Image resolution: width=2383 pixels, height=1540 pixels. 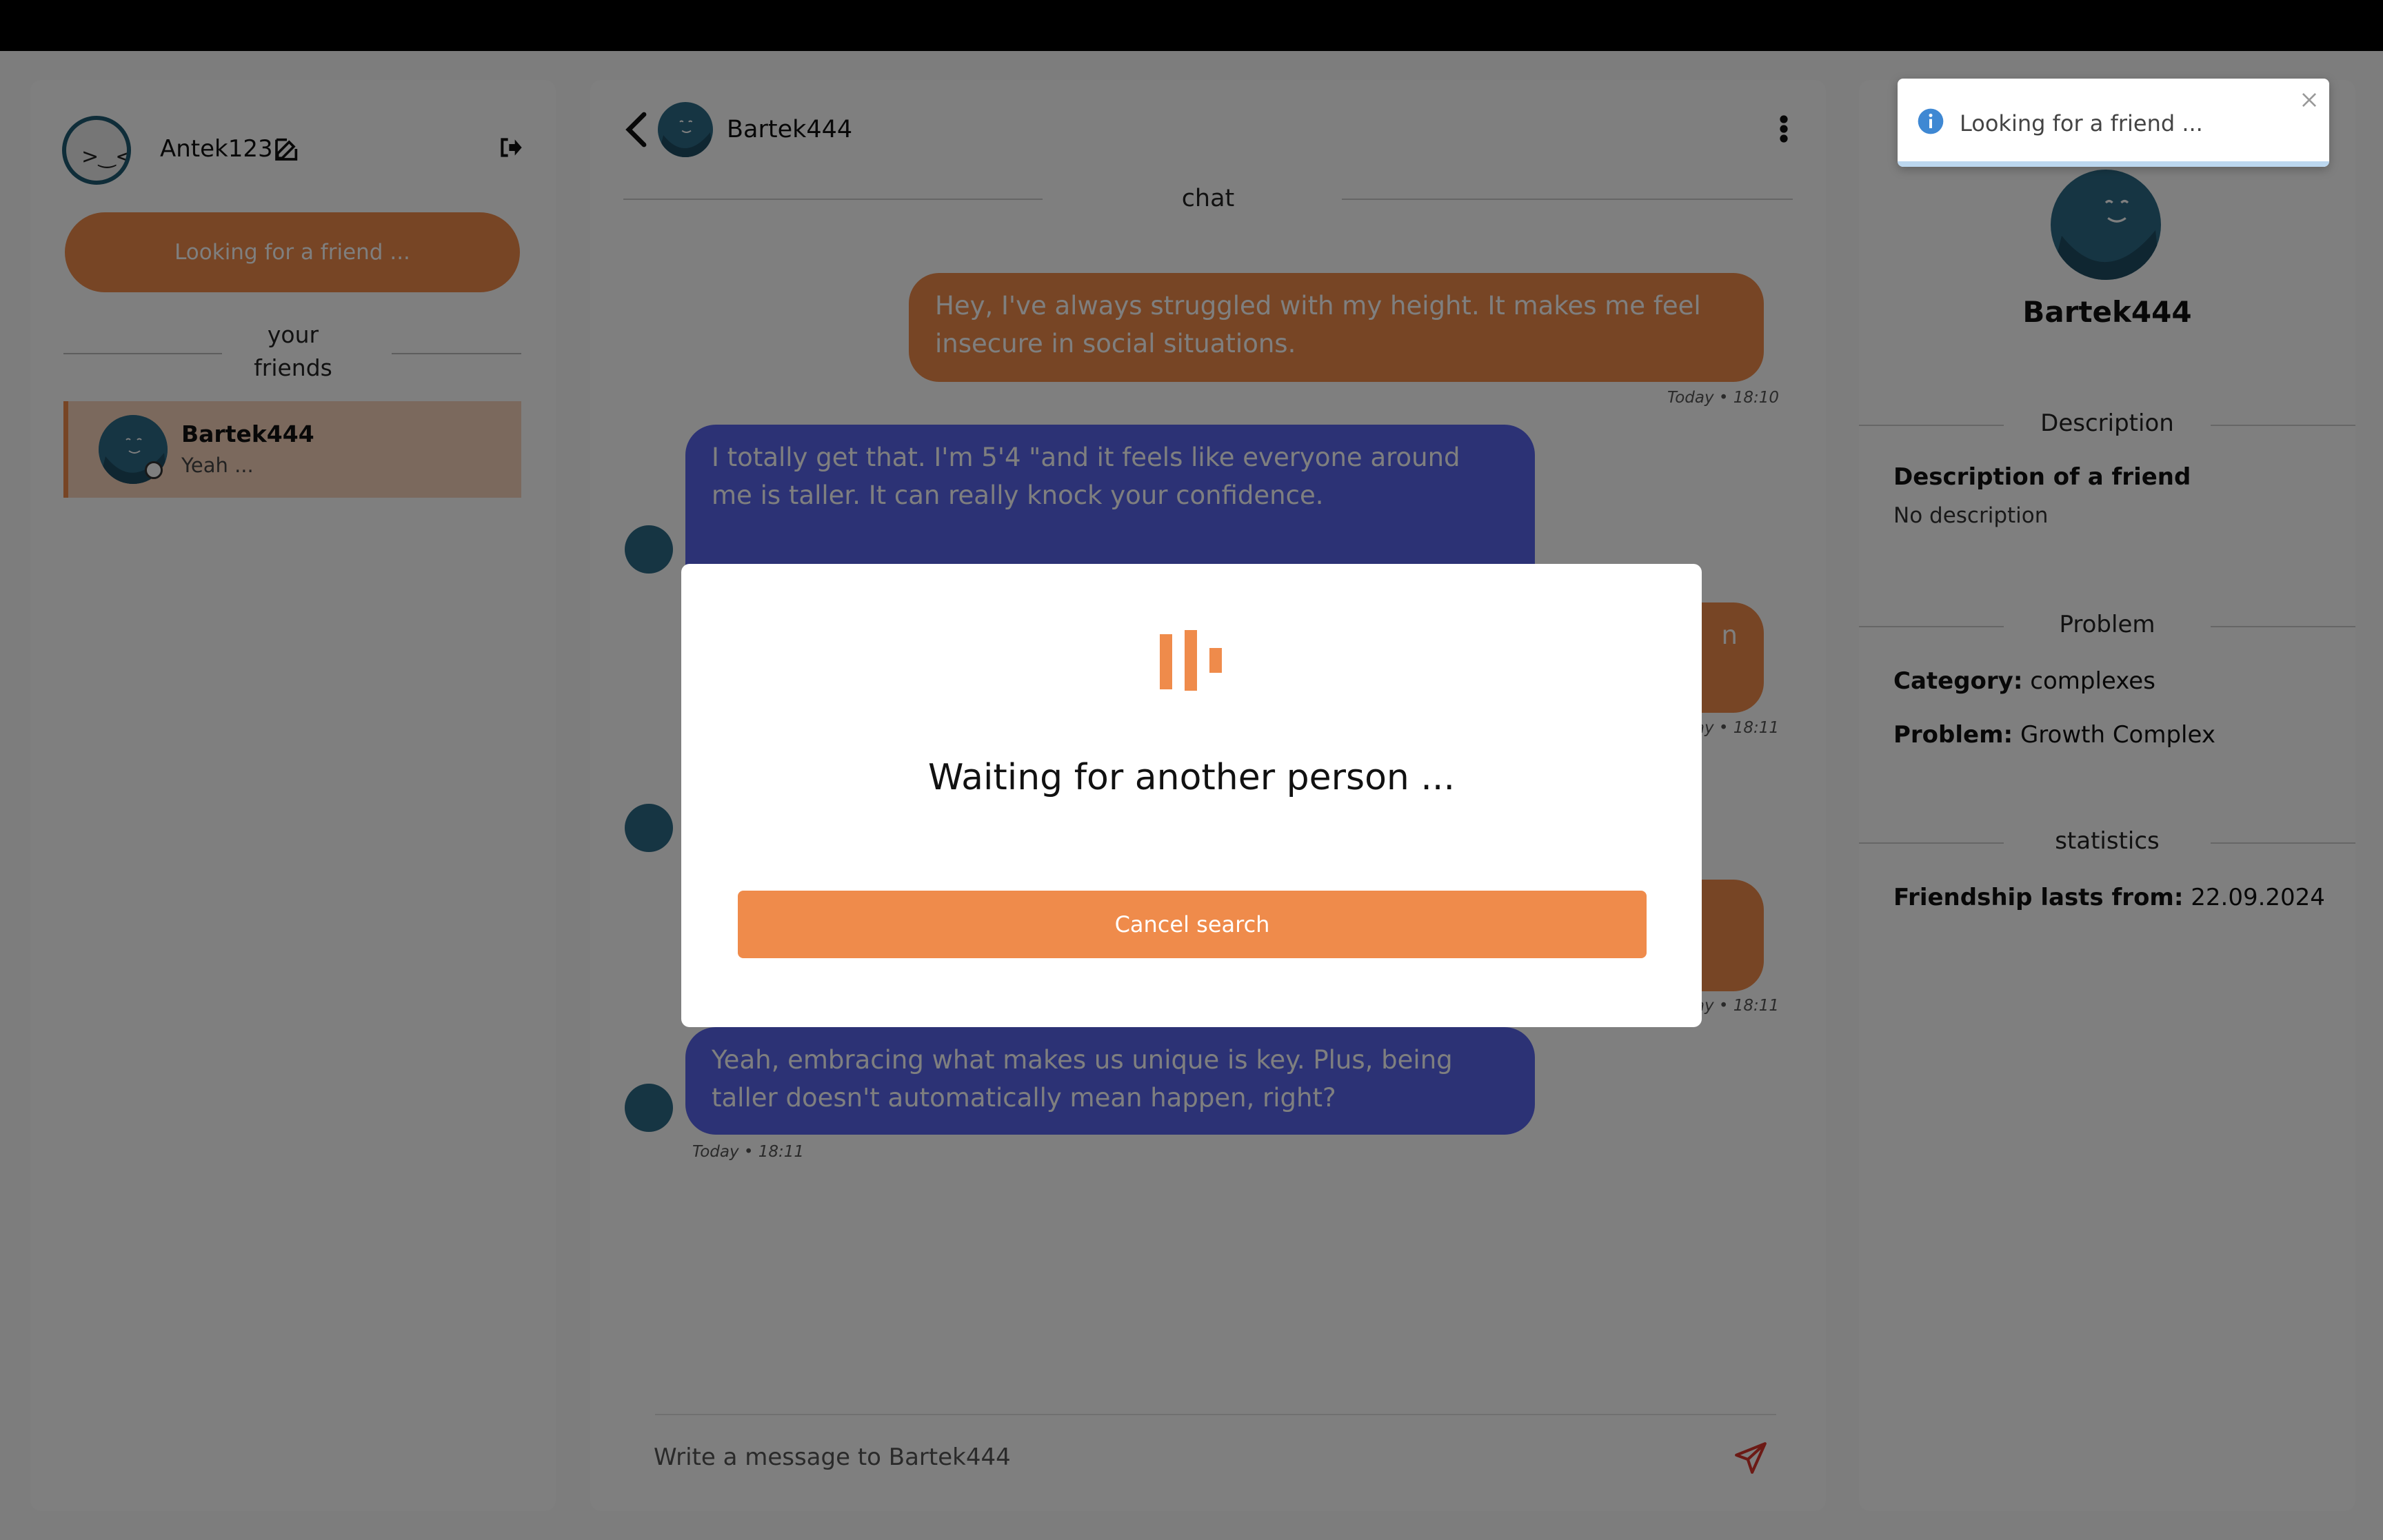 I want to click on top-black-bar, so click(x=1191, y=26).